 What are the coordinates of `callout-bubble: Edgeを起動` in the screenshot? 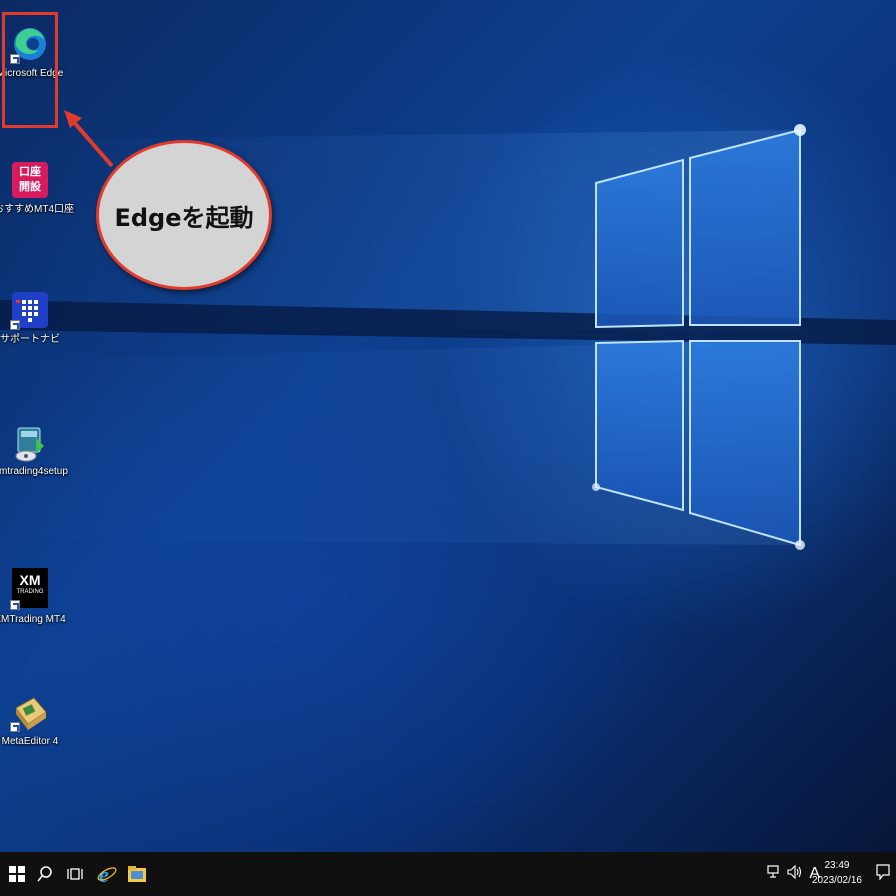 It's located at (184, 215).